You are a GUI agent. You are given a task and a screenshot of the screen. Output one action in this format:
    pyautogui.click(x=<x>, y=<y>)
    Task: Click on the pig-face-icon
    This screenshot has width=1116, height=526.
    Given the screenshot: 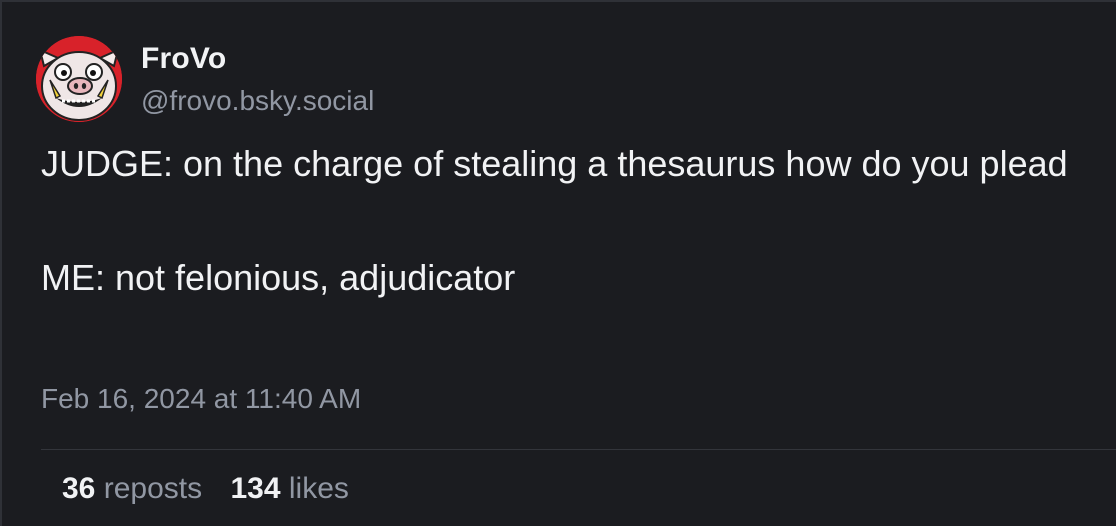 What is the action you would take?
    pyautogui.click(x=79, y=79)
    